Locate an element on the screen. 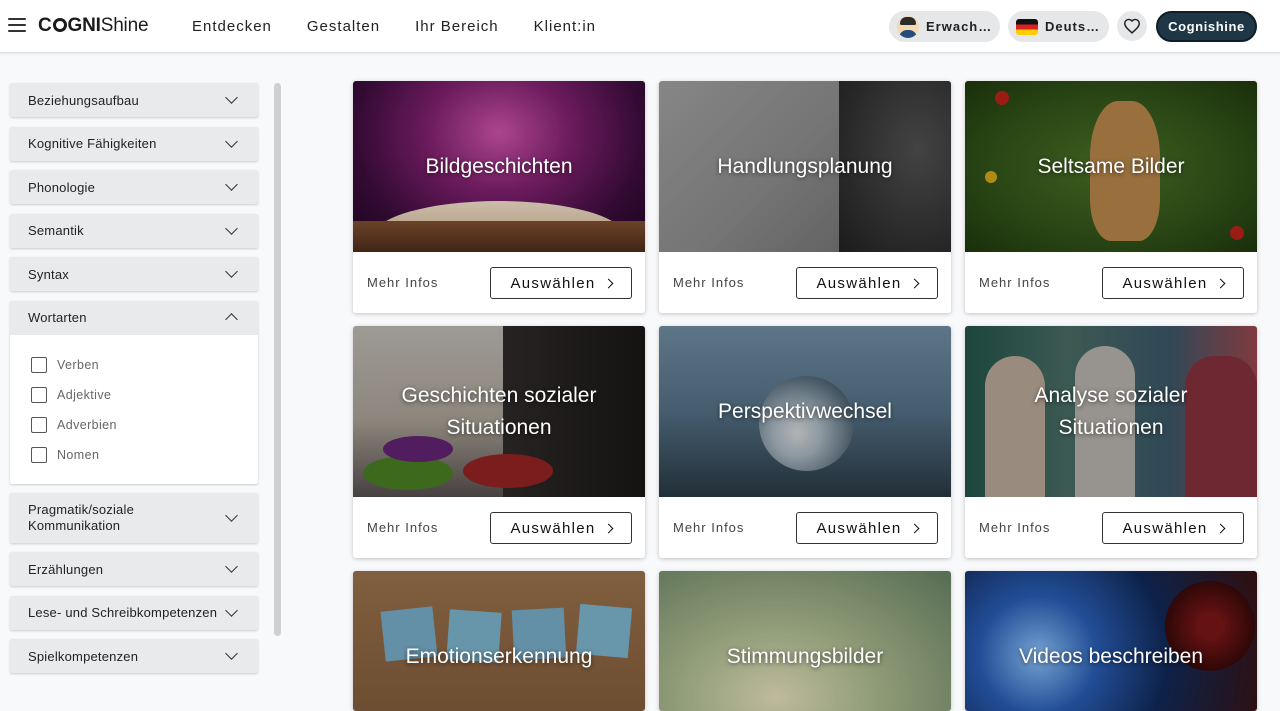 The image size is (1280, 711). filter-wortarten: Wortarten is located at coordinates (134, 317).